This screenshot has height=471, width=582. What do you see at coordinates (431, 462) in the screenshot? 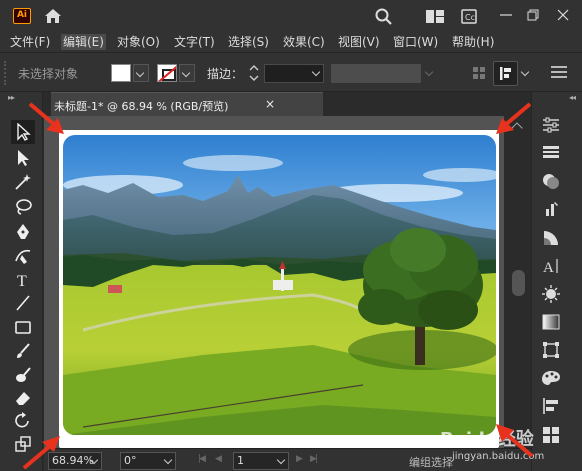
I see `current-tool-status: 编组选择` at bounding box center [431, 462].